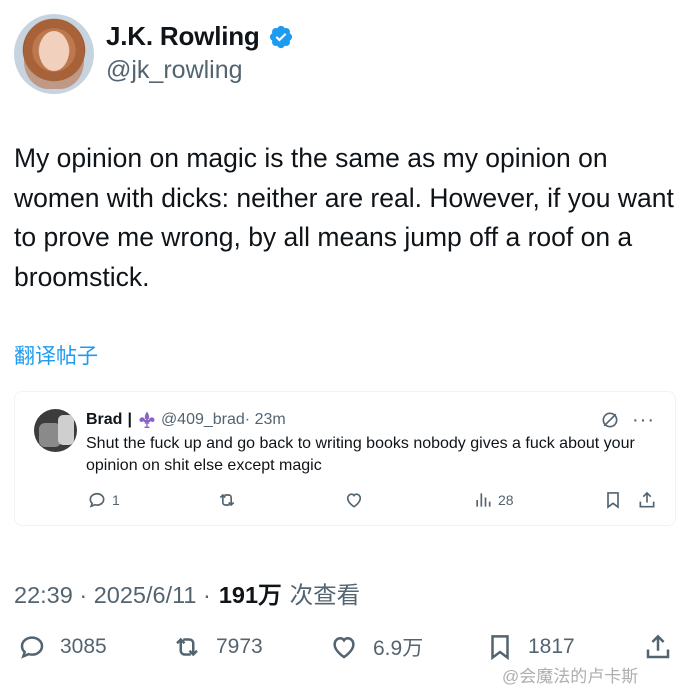 The width and height of the screenshot is (690, 690). What do you see at coordinates (55, 430) in the screenshot?
I see `quoted-avatar` at bounding box center [55, 430].